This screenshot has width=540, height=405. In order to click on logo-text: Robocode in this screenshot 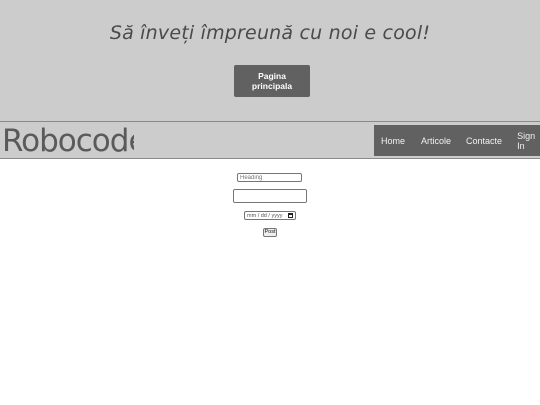, I will do `click(68, 140)`.